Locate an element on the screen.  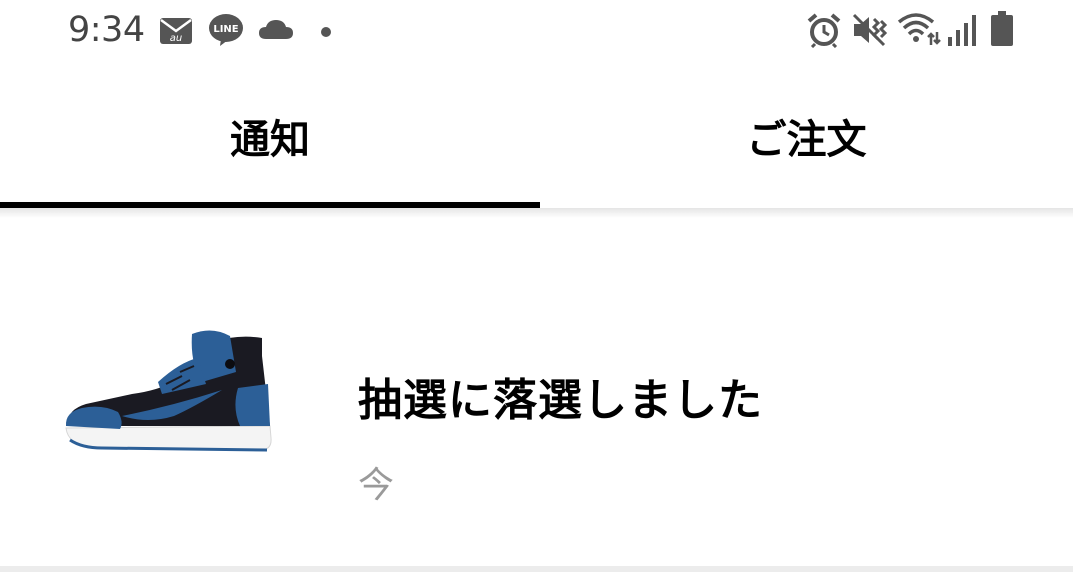
wifi-icon is located at coordinates (919, 31).